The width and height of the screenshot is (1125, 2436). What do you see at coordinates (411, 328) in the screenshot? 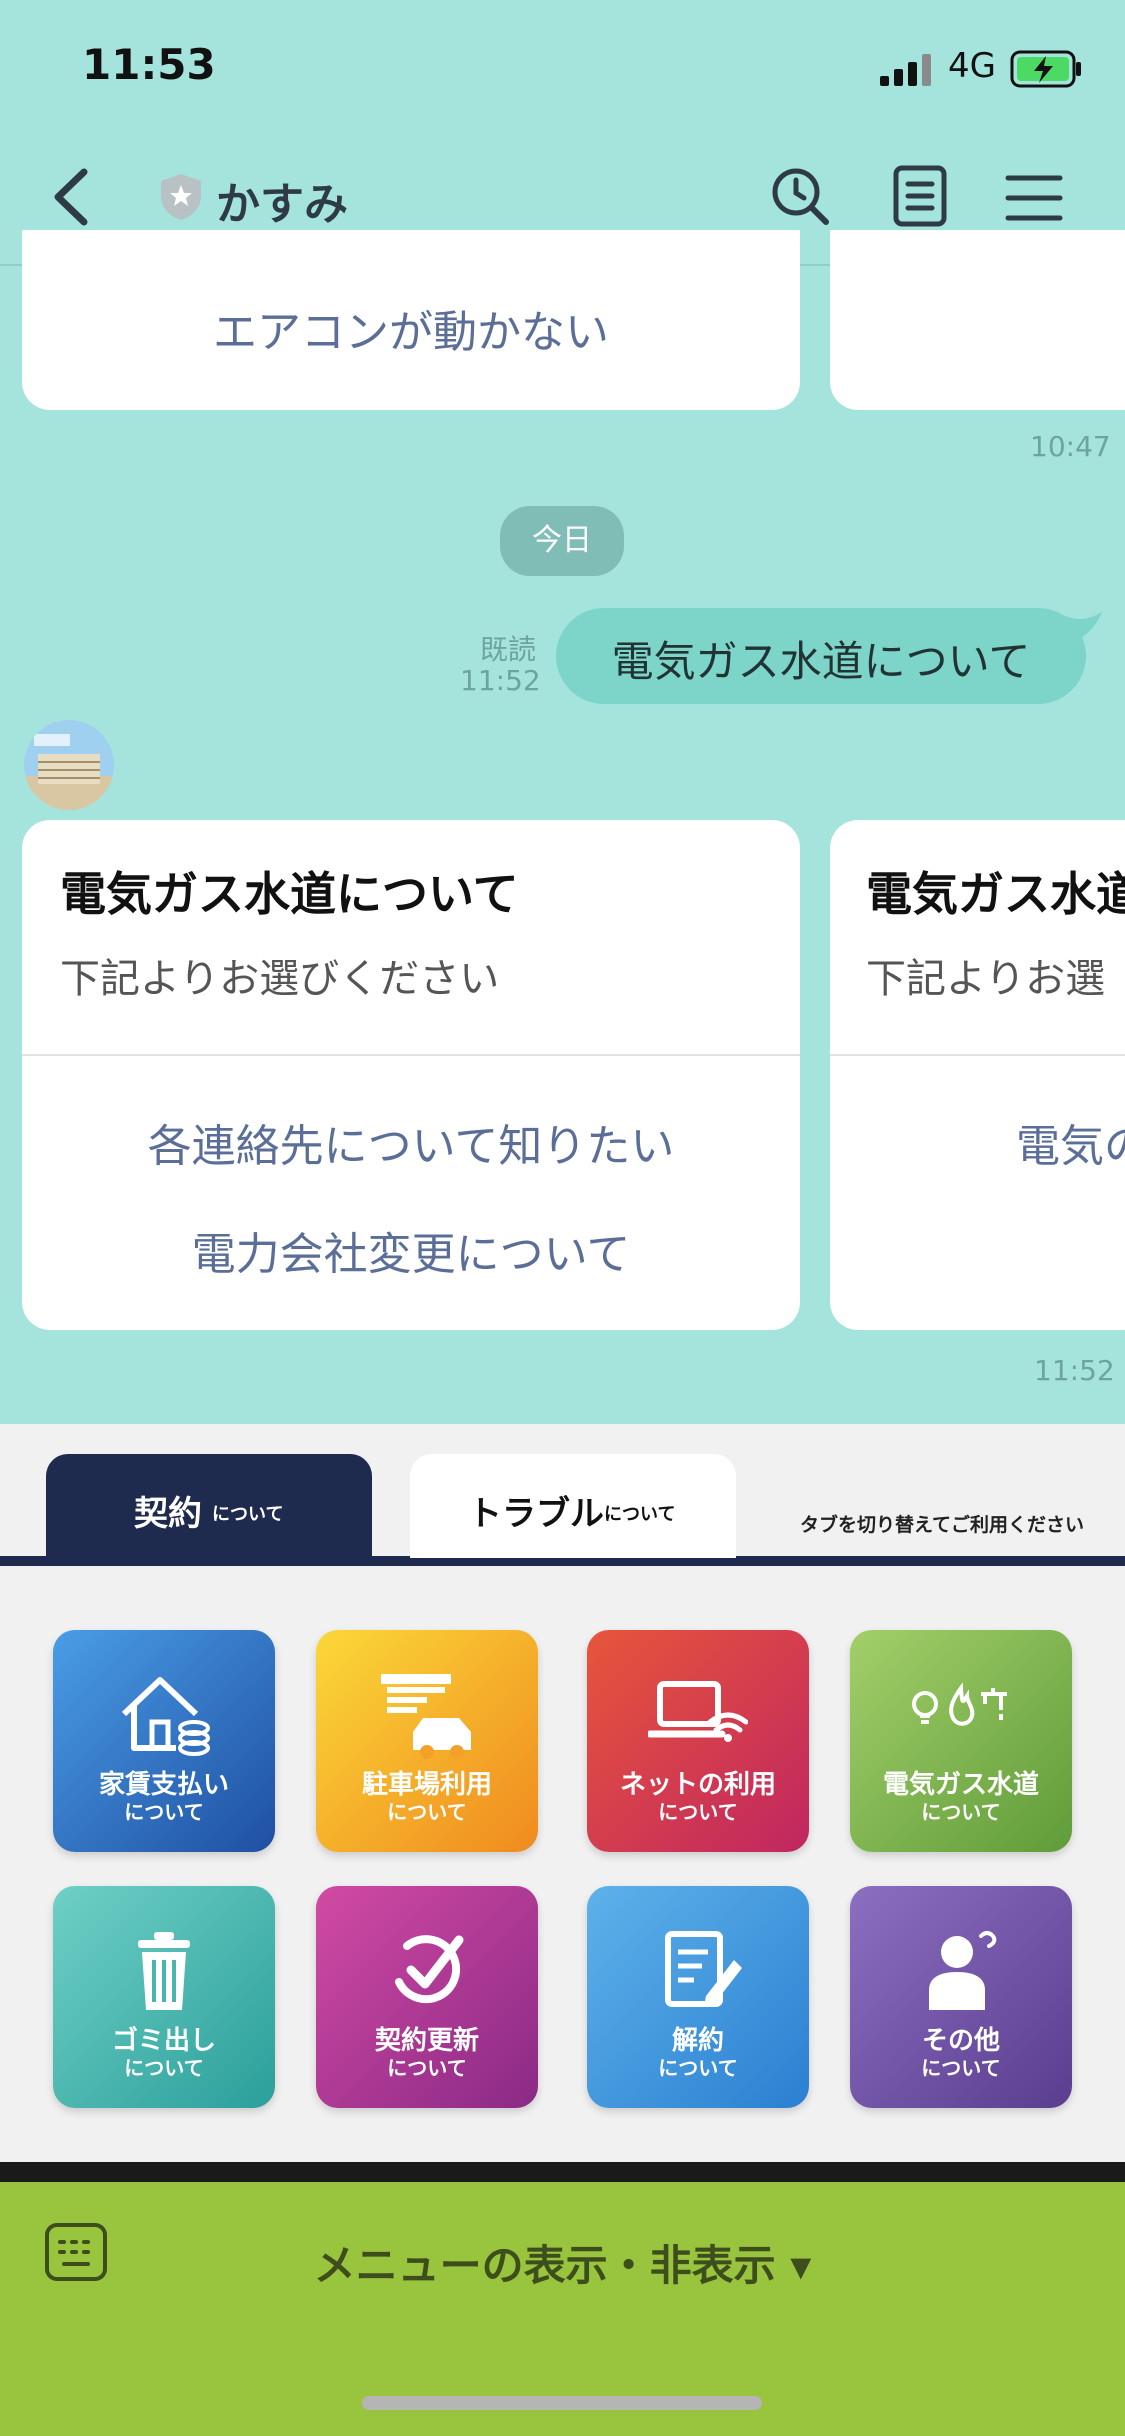
I see `carousel-link-aircon: エアコンが動かない` at bounding box center [411, 328].